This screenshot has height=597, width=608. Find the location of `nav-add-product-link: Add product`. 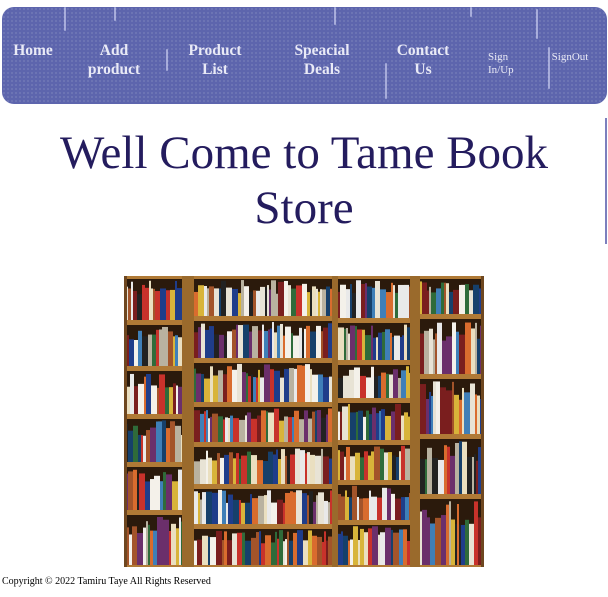

nav-add-product-link: Add product is located at coordinates (114, 60).